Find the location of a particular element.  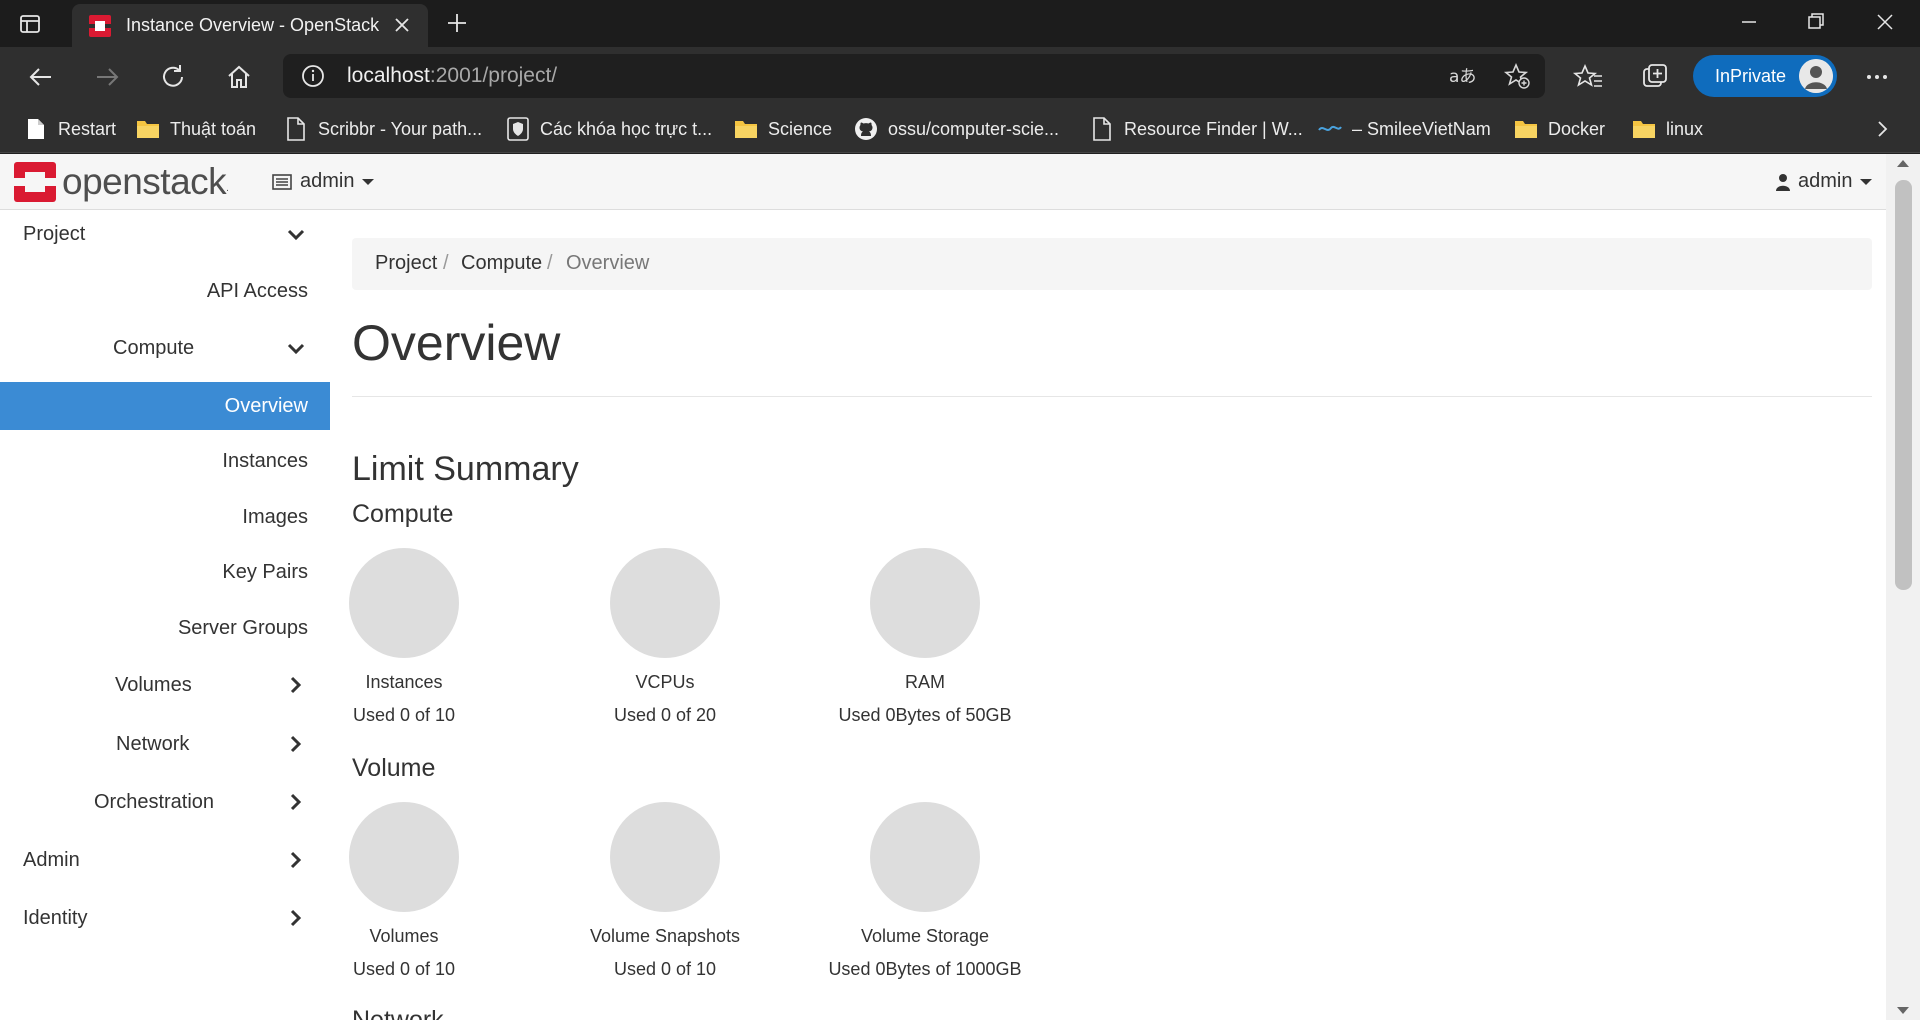

bookmark-thuat-toan: Thuật toán is located at coordinates (196, 129).